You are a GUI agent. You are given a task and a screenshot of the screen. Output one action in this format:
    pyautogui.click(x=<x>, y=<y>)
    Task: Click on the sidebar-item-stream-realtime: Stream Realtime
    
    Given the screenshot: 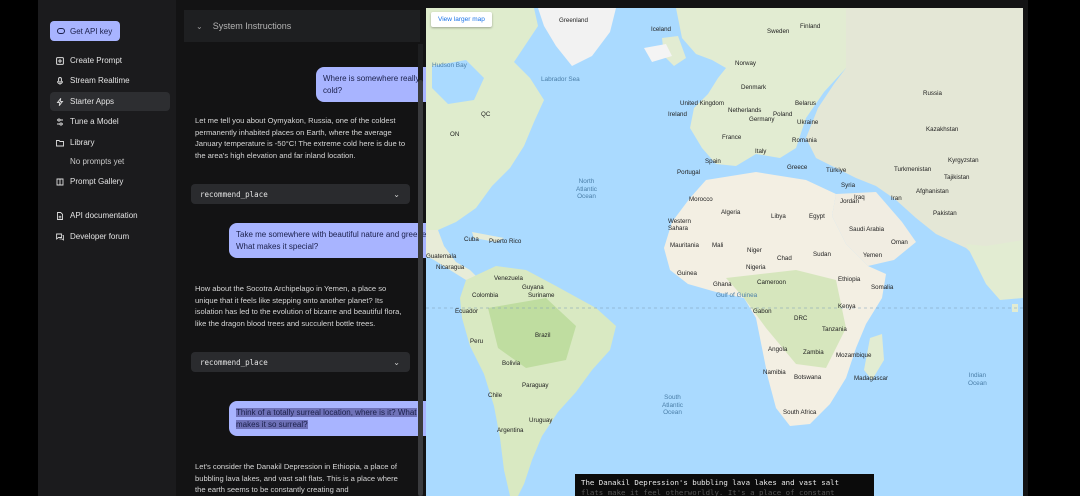 What is the action you would take?
    pyautogui.click(x=110, y=80)
    